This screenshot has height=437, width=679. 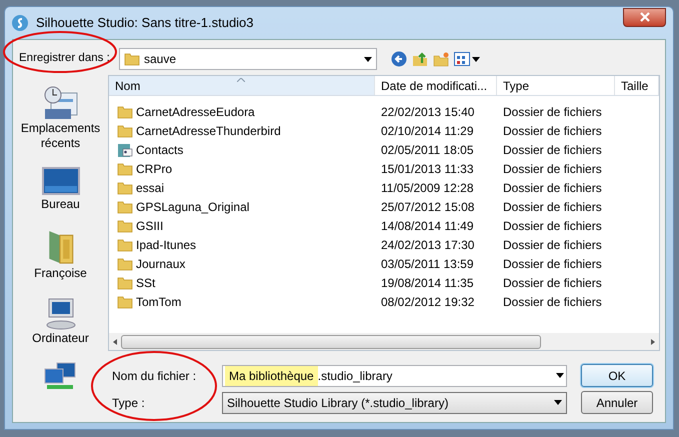 I want to click on up-folder-icon, so click(x=420, y=59).